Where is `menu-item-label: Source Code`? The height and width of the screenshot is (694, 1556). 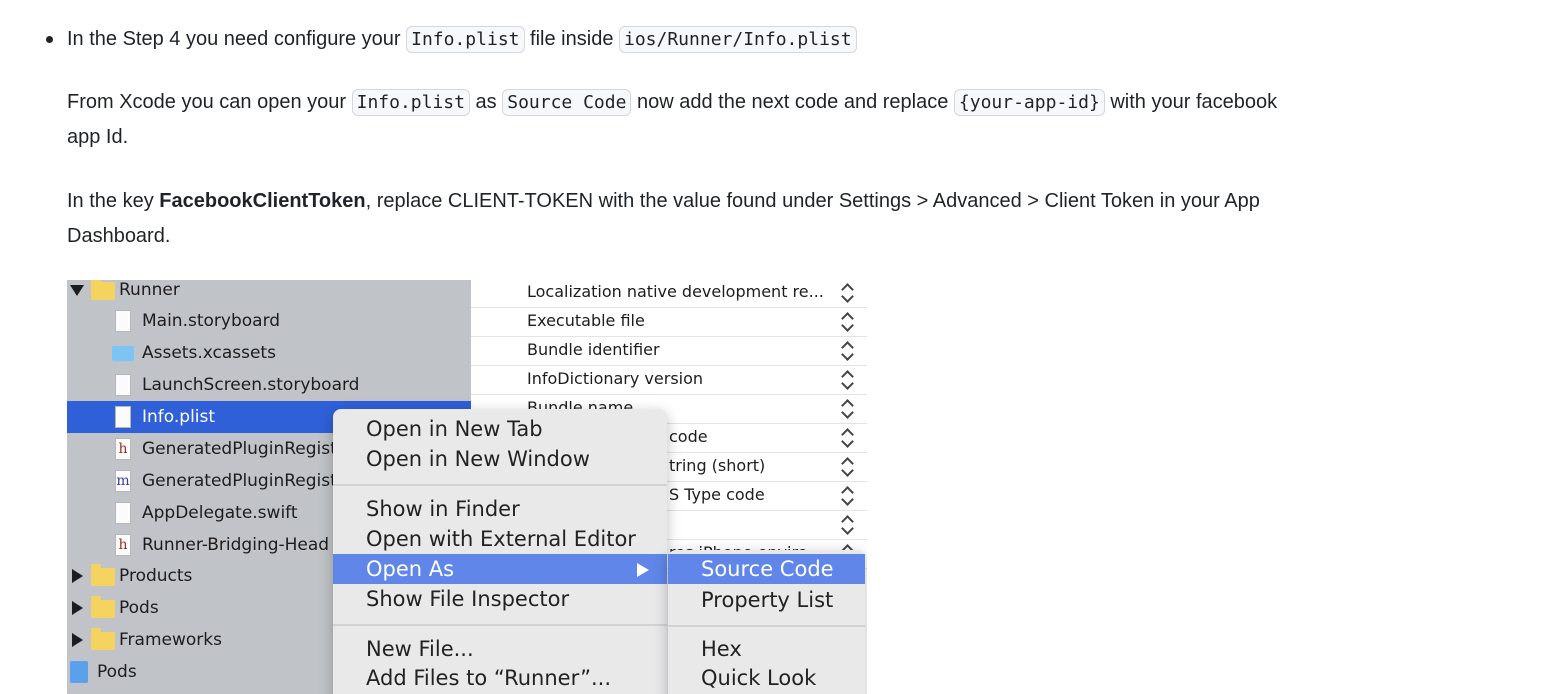
menu-item-label: Source Code is located at coordinates (767, 569).